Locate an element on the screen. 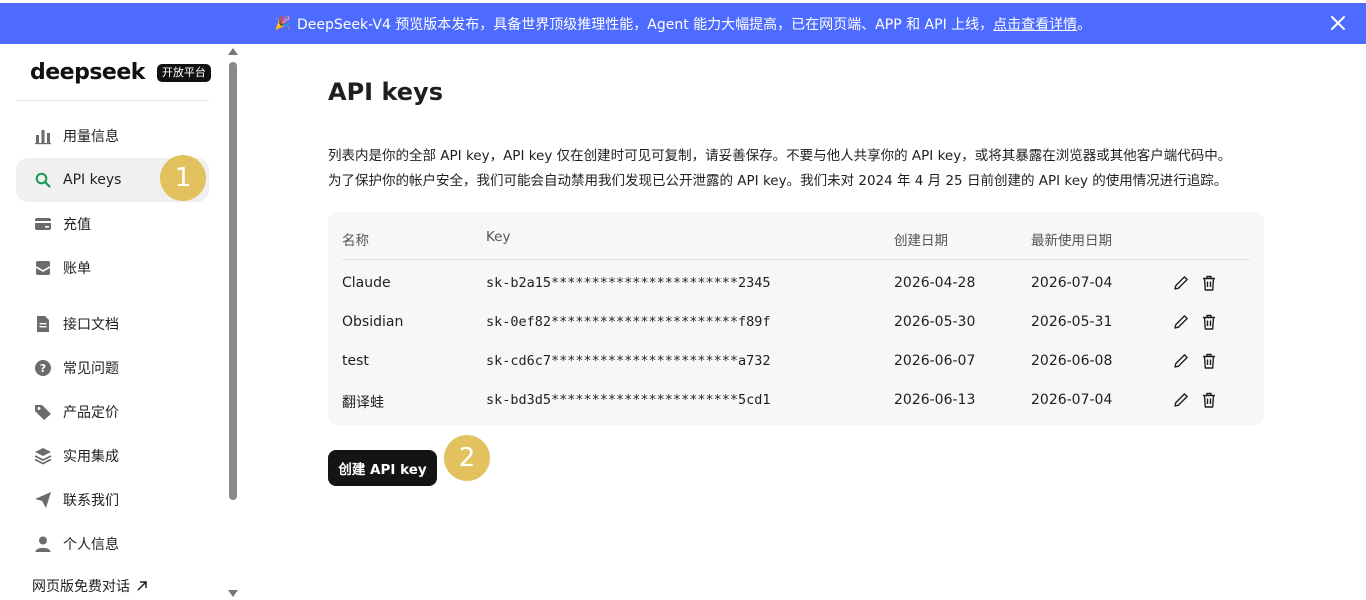  sidebar-item-profile: 个人信息 is located at coordinates (112, 544).